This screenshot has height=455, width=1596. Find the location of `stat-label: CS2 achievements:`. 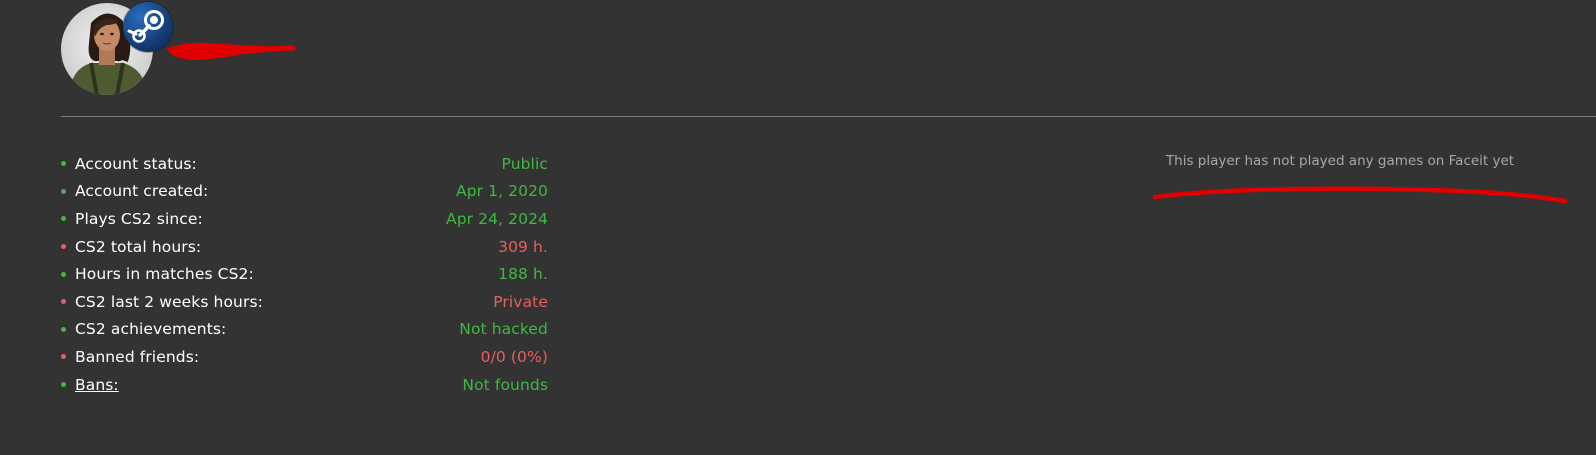

stat-label: CS2 achievements: is located at coordinates (151, 329).